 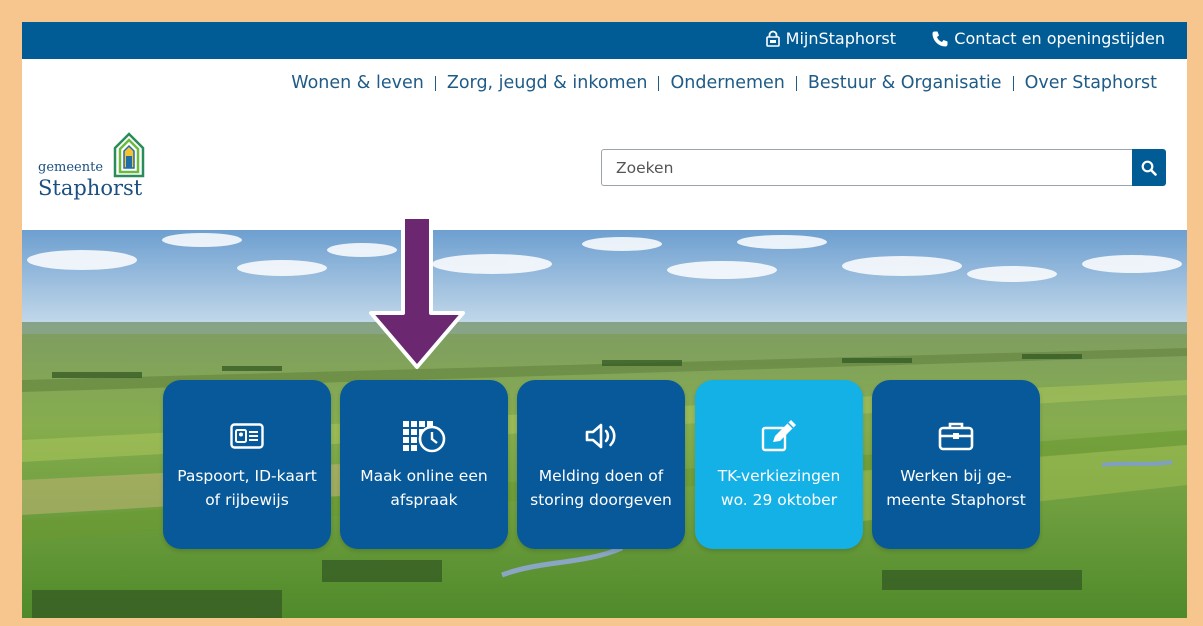 What do you see at coordinates (247, 488) in the screenshot?
I see `tile-label: Paspoort, ID-kaart of rijbewijs` at bounding box center [247, 488].